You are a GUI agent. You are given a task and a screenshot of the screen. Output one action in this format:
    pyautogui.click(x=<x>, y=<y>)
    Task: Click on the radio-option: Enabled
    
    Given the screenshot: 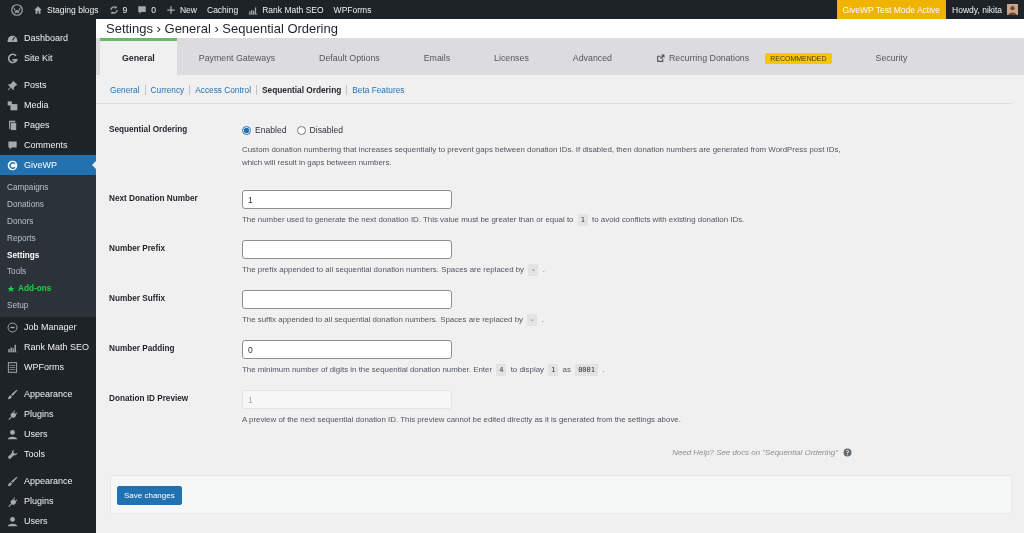 What is the action you would take?
    pyautogui.click(x=264, y=130)
    